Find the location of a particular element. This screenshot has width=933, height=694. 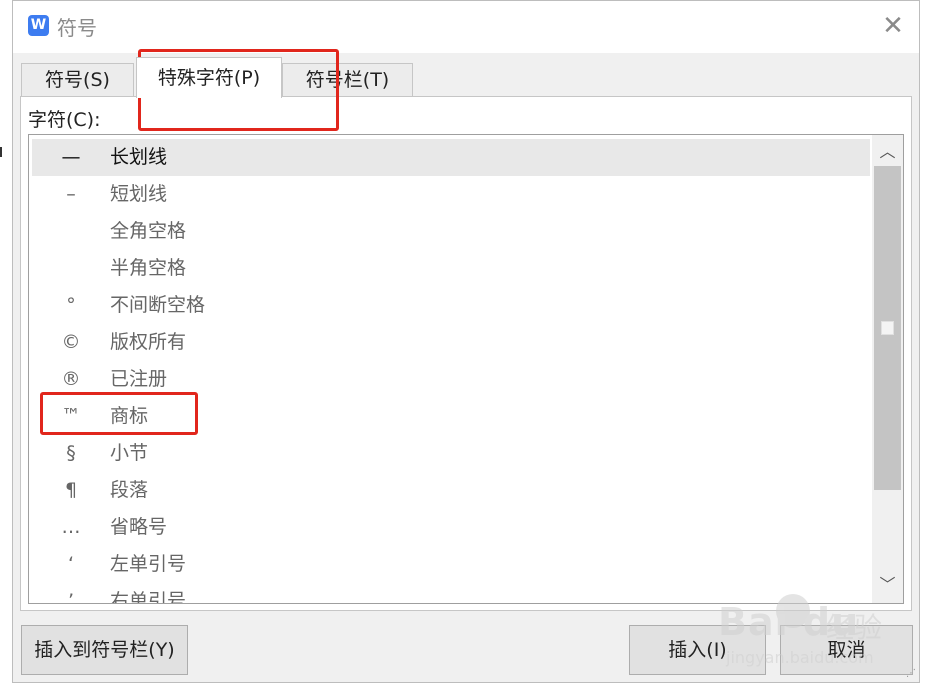

scrollbar-grip is located at coordinates (887, 328).